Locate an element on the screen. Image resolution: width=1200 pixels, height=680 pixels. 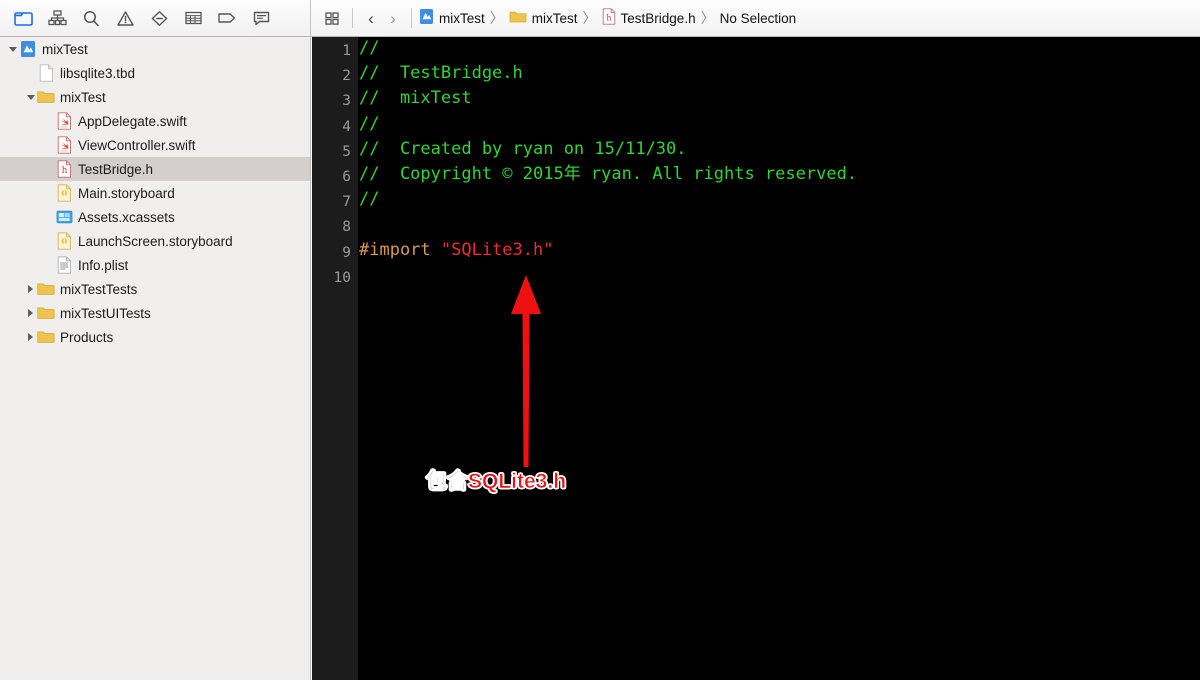
code-token-comment: // is located at coordinates (369, 199).